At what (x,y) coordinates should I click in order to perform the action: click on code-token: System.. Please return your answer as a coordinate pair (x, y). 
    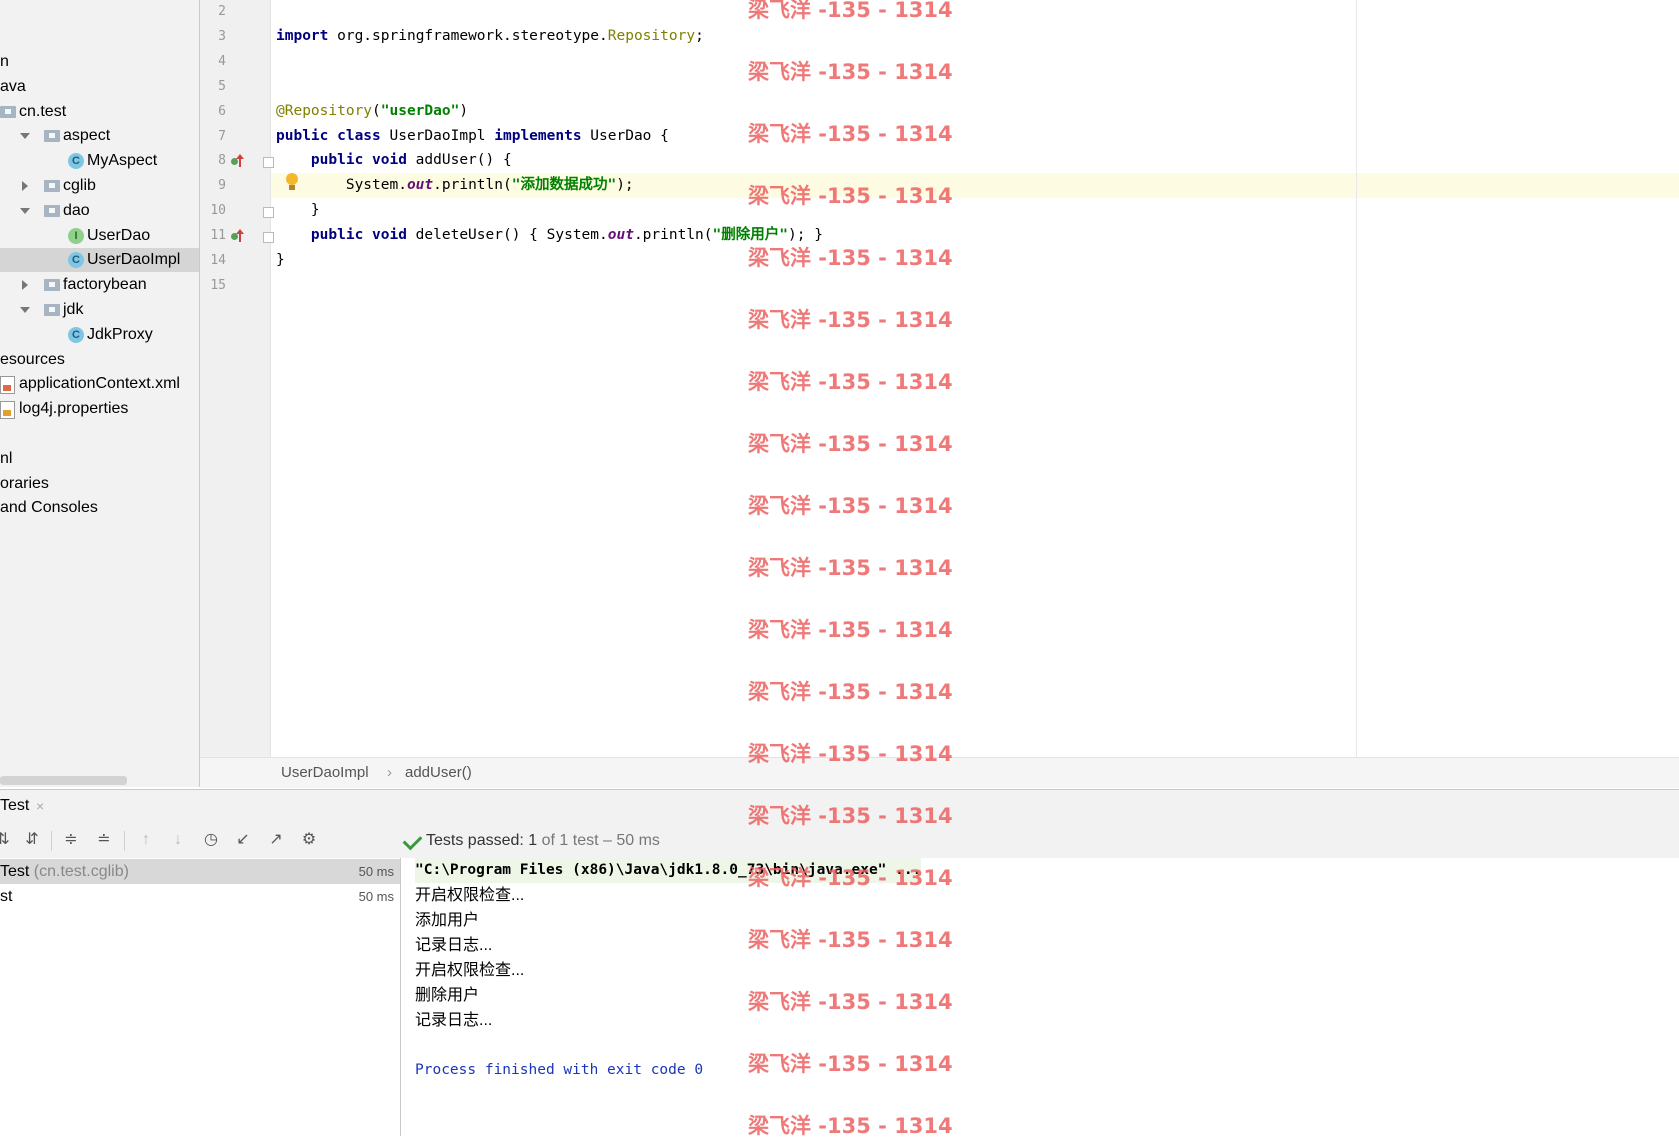
    Looking at the image, I should click on (341, 185).